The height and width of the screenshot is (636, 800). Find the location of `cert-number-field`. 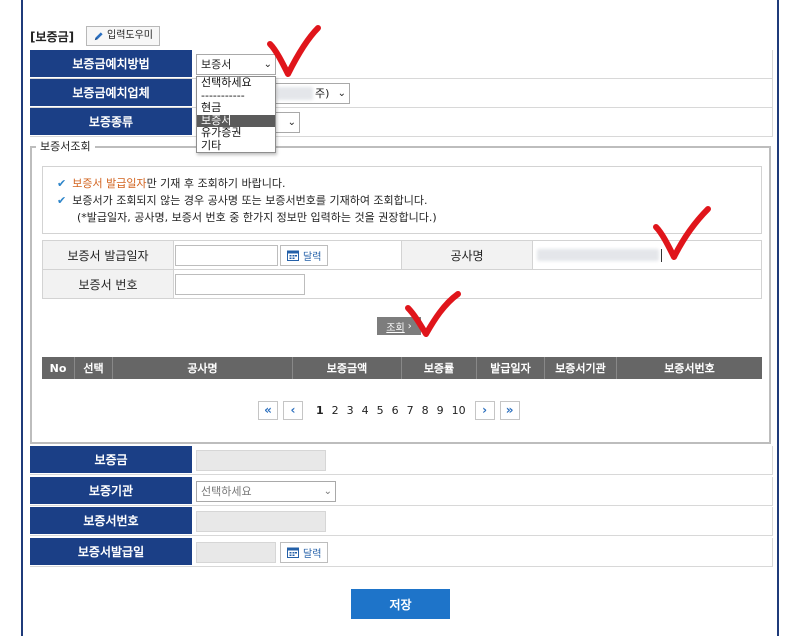

cert-number-field is located at coordinates (261, 521).